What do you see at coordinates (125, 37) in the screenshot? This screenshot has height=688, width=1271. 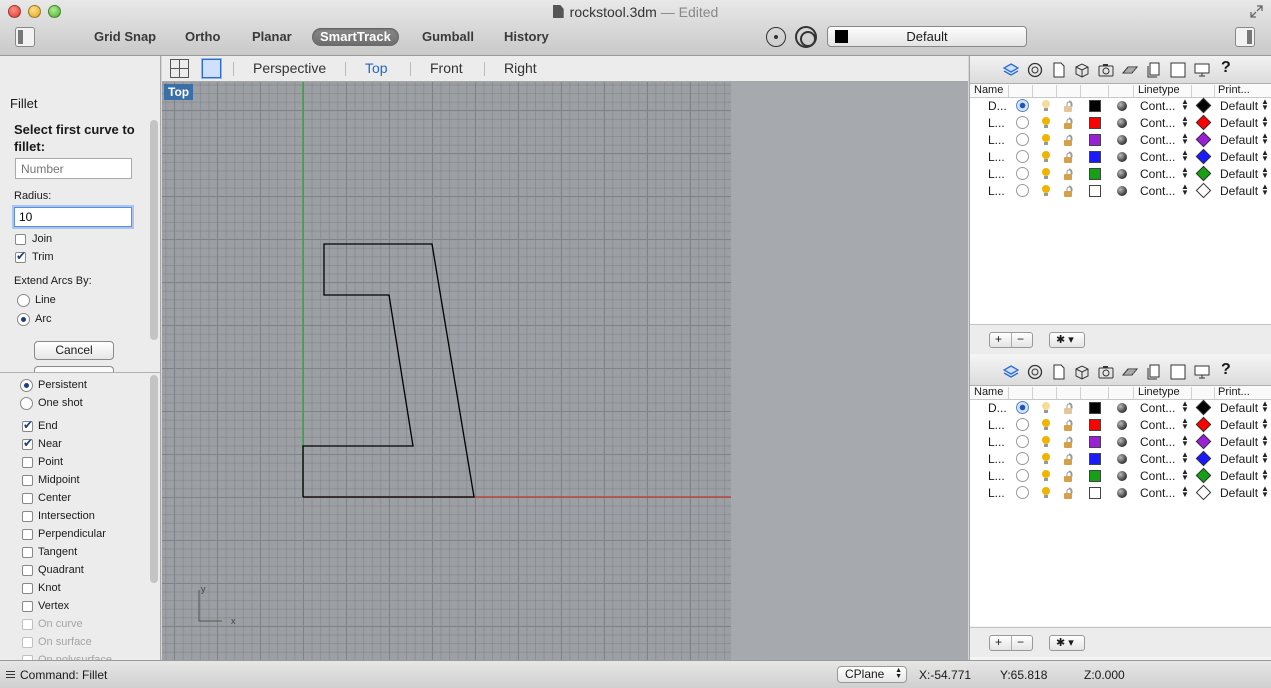 I see `grid-snap-toggle: Grid Snap` at bounding box center [125, 37].